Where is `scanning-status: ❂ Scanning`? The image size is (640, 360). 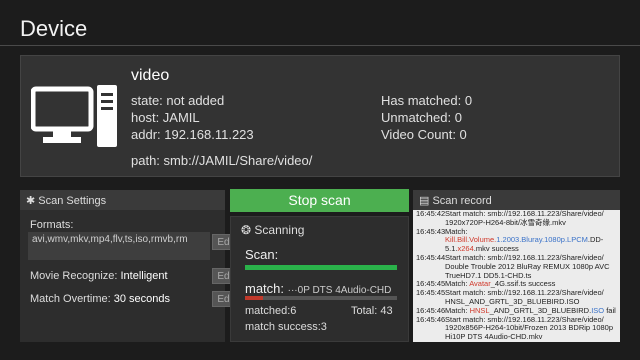
scanning-status: ❂ Scanning is located at coordinates (272, 230).